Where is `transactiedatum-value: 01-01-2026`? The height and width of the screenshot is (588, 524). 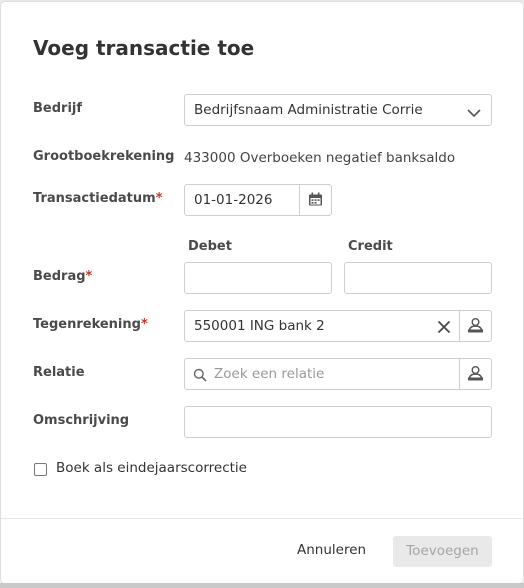 transactiedatum-value: 01-01-2026 is located at coordinates (233, 200).